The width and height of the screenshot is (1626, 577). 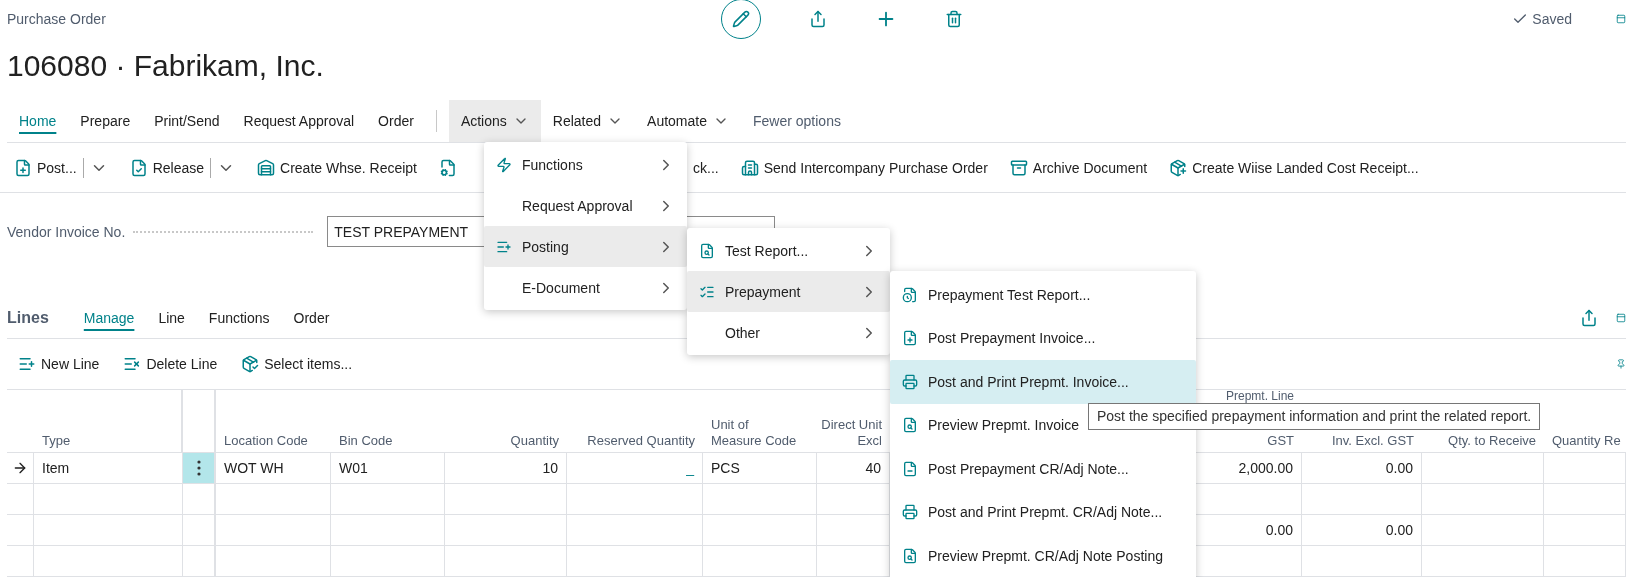 What do you see at coordinates (105, 121) in the screenshot?
I see `tab: Prepare` at bounding box center [105, 121].